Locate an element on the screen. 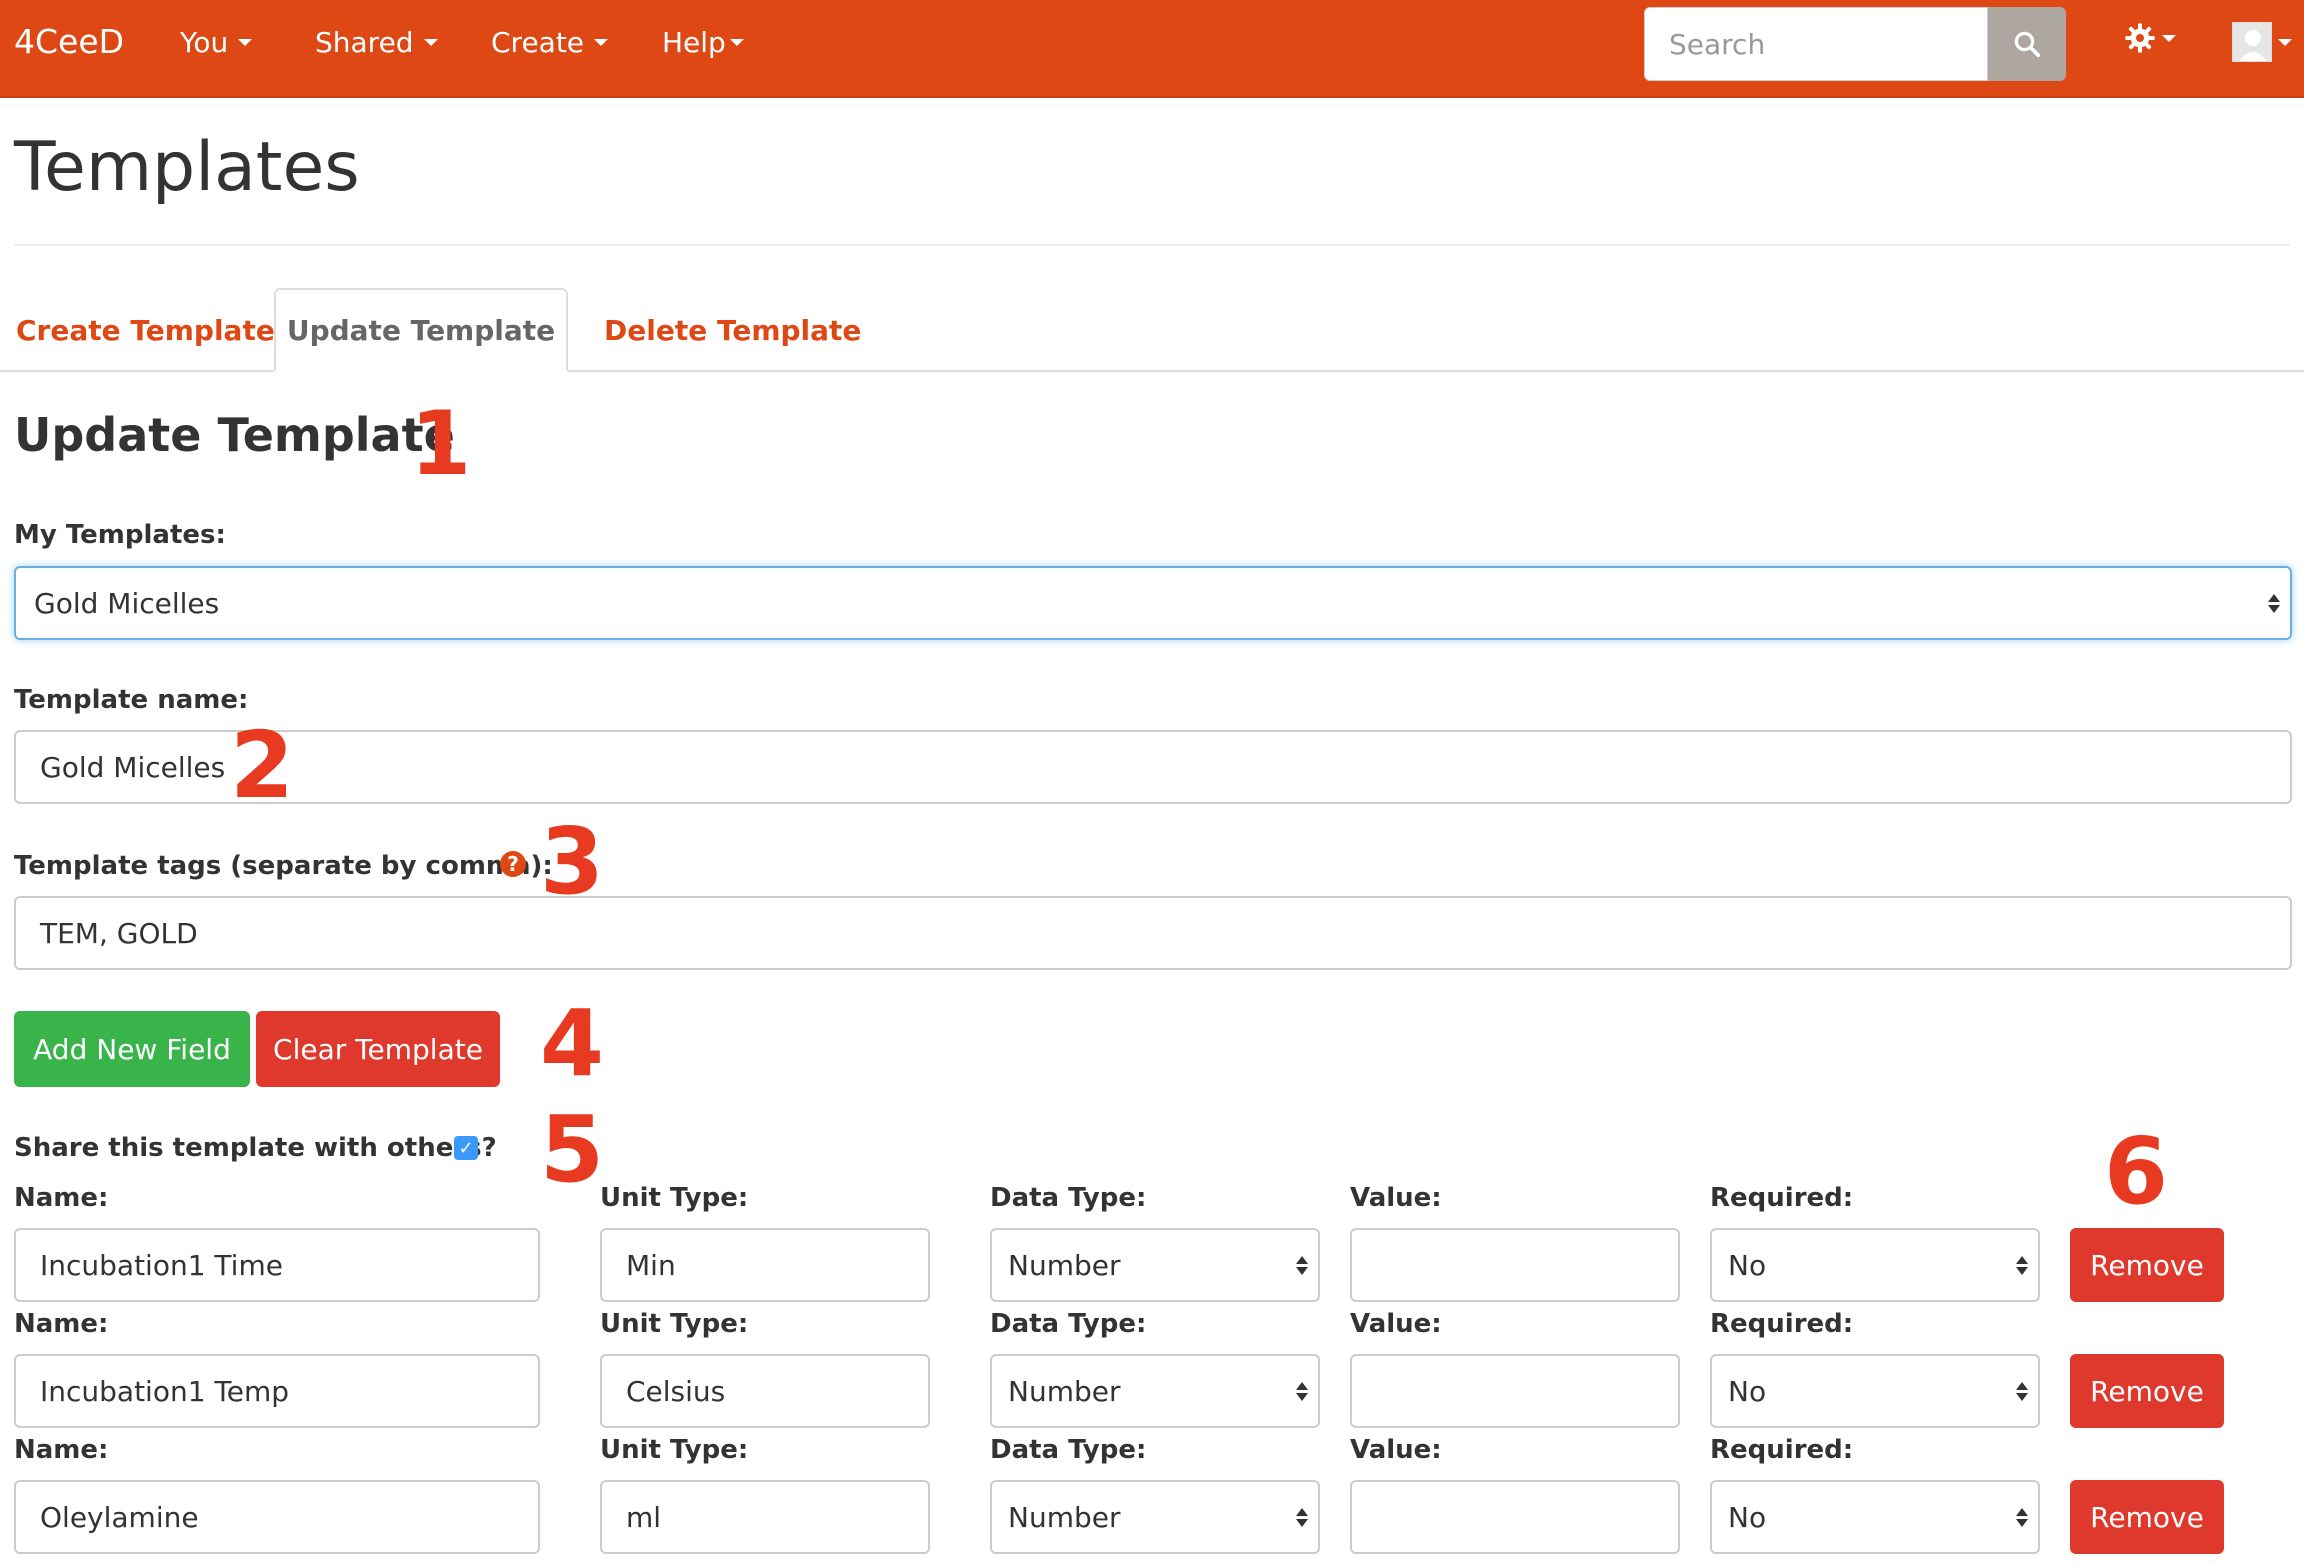 This screenshot has width=2304, height=1564. my-templates-value: Gold Micelles is located at coordinates (127, 603).